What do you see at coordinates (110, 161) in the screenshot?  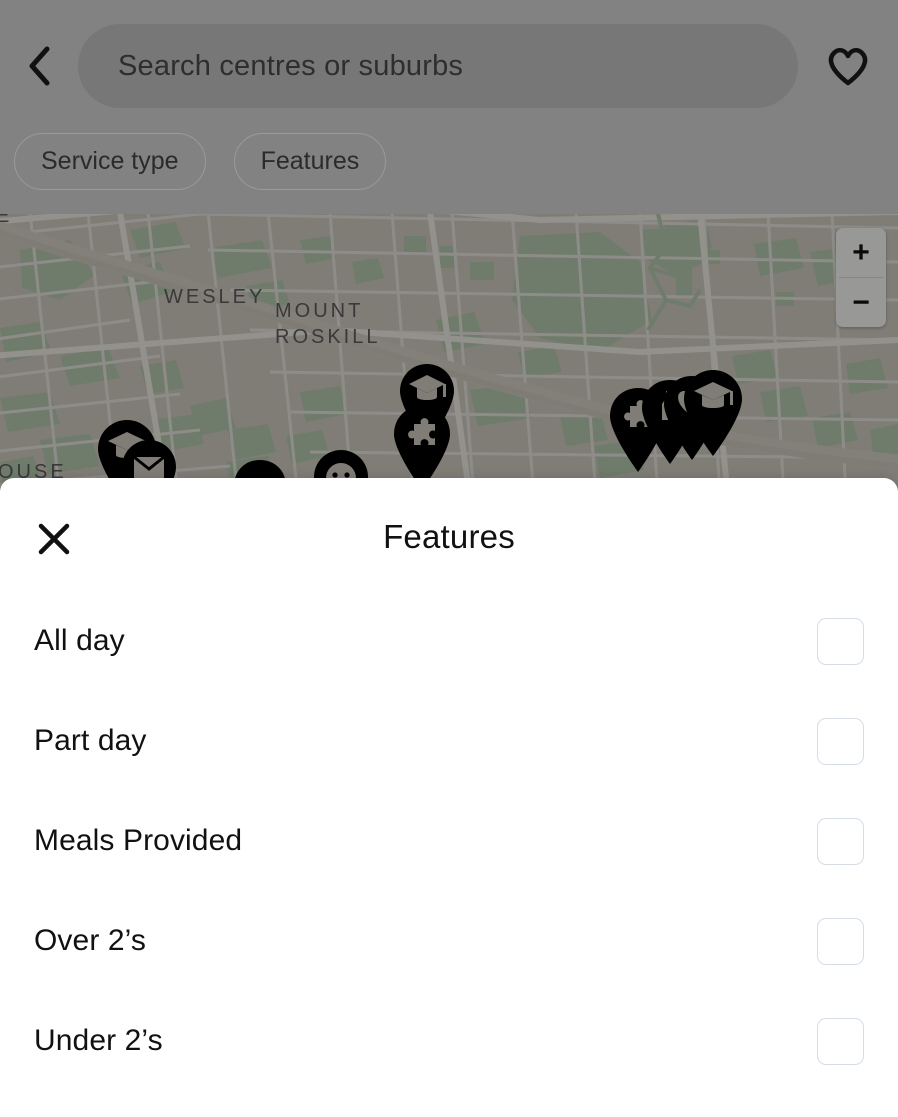 I see `chip-service-type: Service type` at bounding box center [110, 161].